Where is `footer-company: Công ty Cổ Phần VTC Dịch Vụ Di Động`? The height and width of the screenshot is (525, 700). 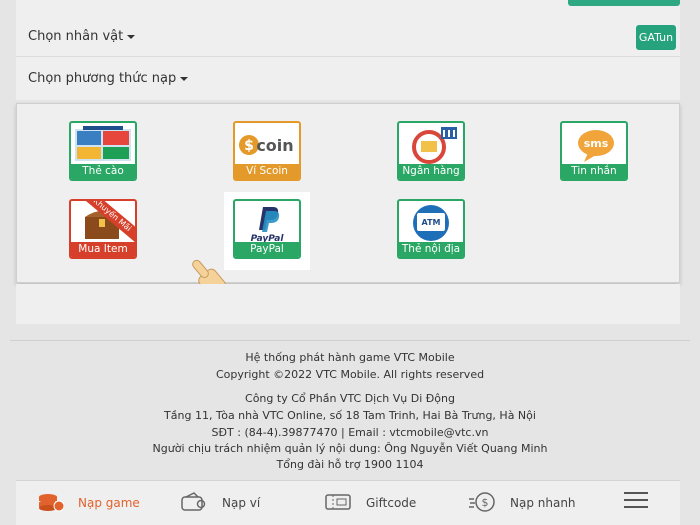
footer-company: Công ty Cổ Phần VTC Dịch Vụ Di Động is located at coordinates (350, 398).